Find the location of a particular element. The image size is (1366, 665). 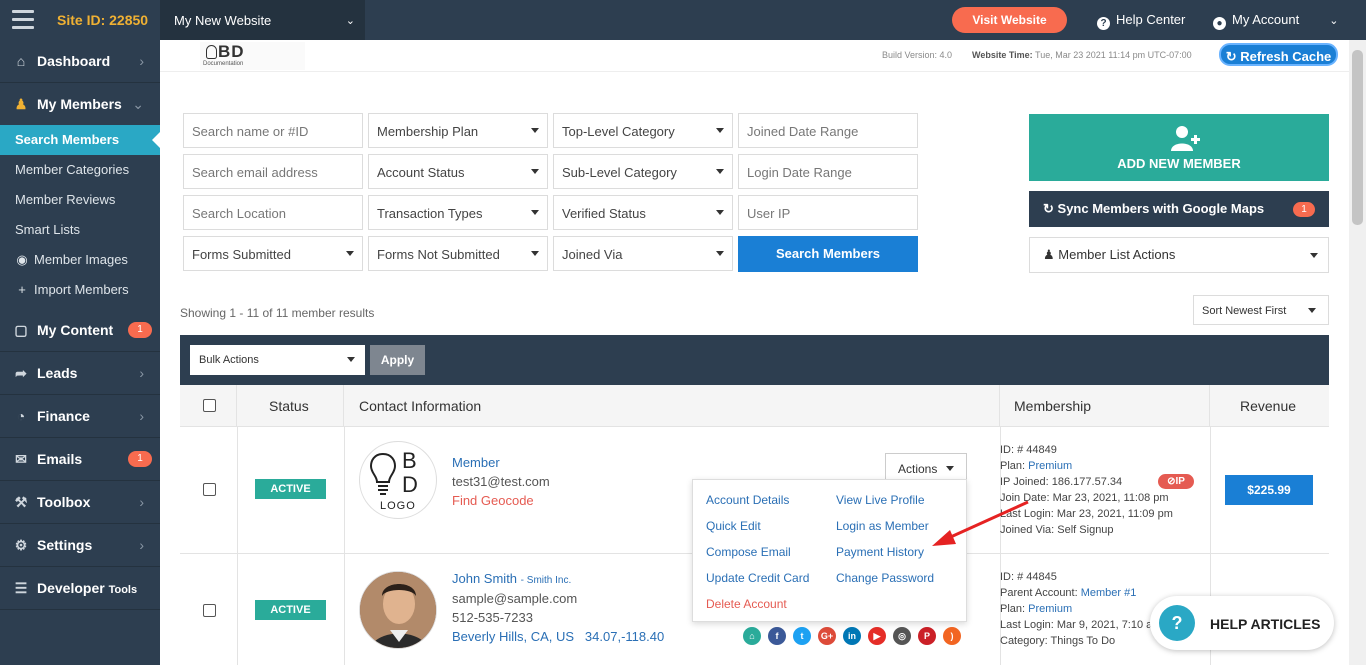

linkedin-icon: in is located at coordinates (852, 636).